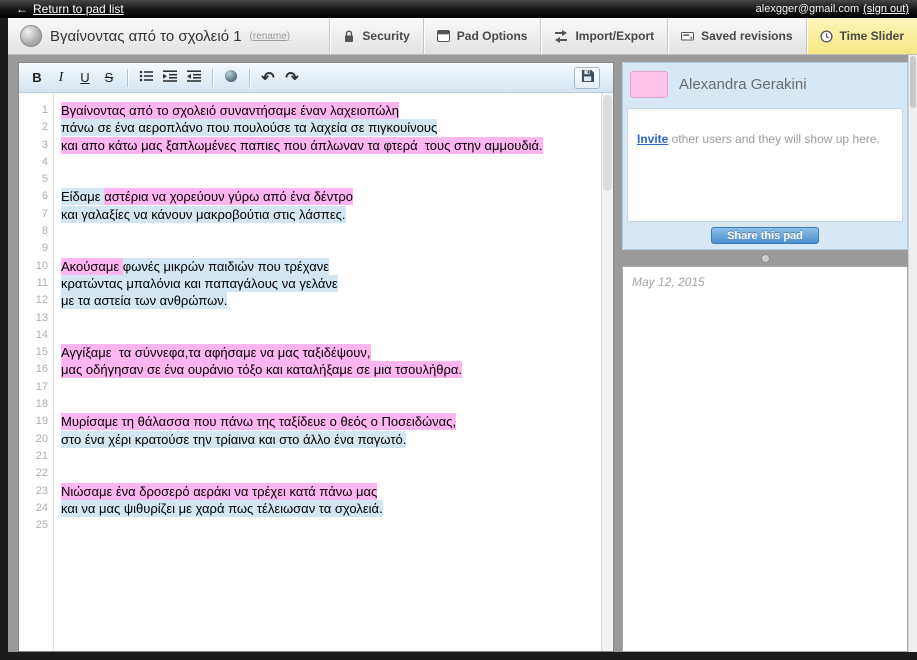  What do you see at coordinates (349, 36) in the screenshot?
I see `lock-icon` at bounding box center [349, 36].